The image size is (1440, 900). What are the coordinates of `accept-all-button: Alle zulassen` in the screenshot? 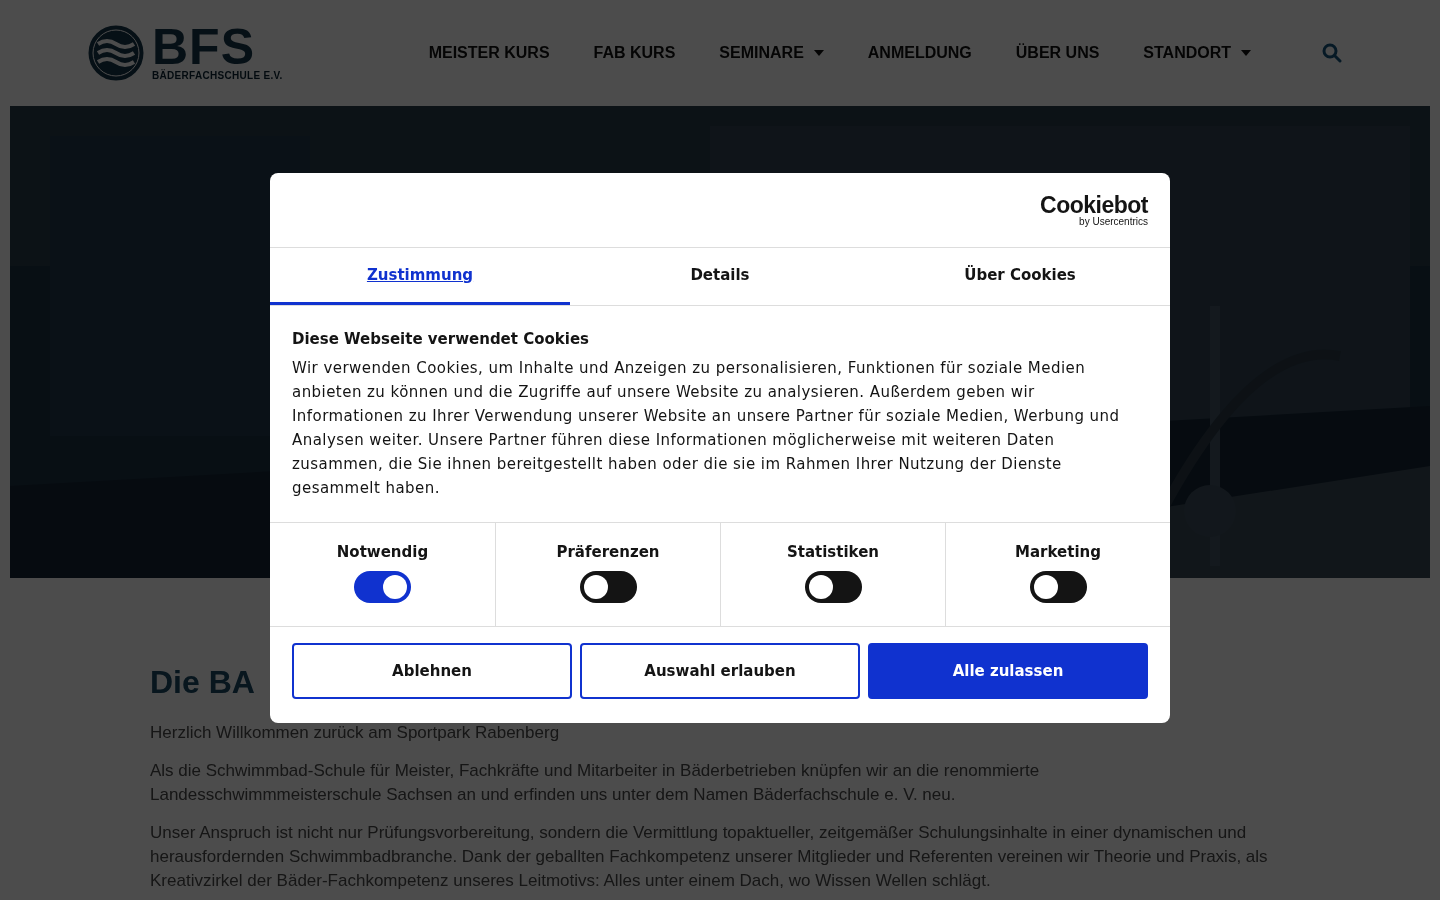 It's located at (1008, 671).